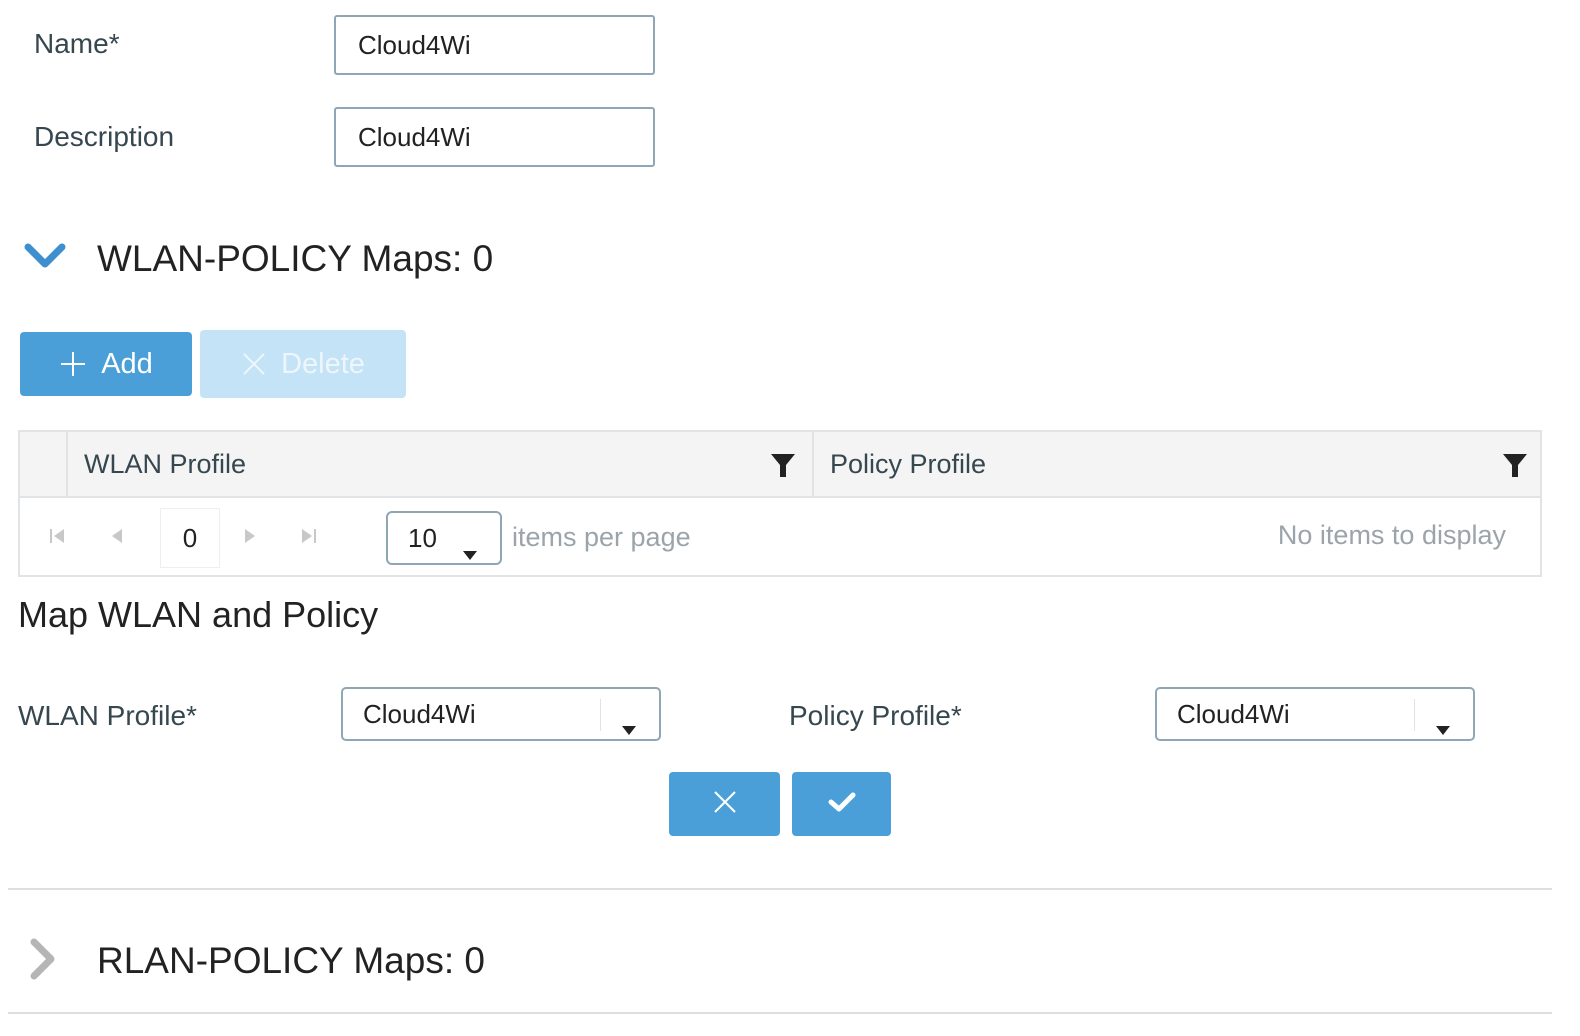 The image size is (1580, 1036). I want to click on first-page-icon, so click(57, 538).